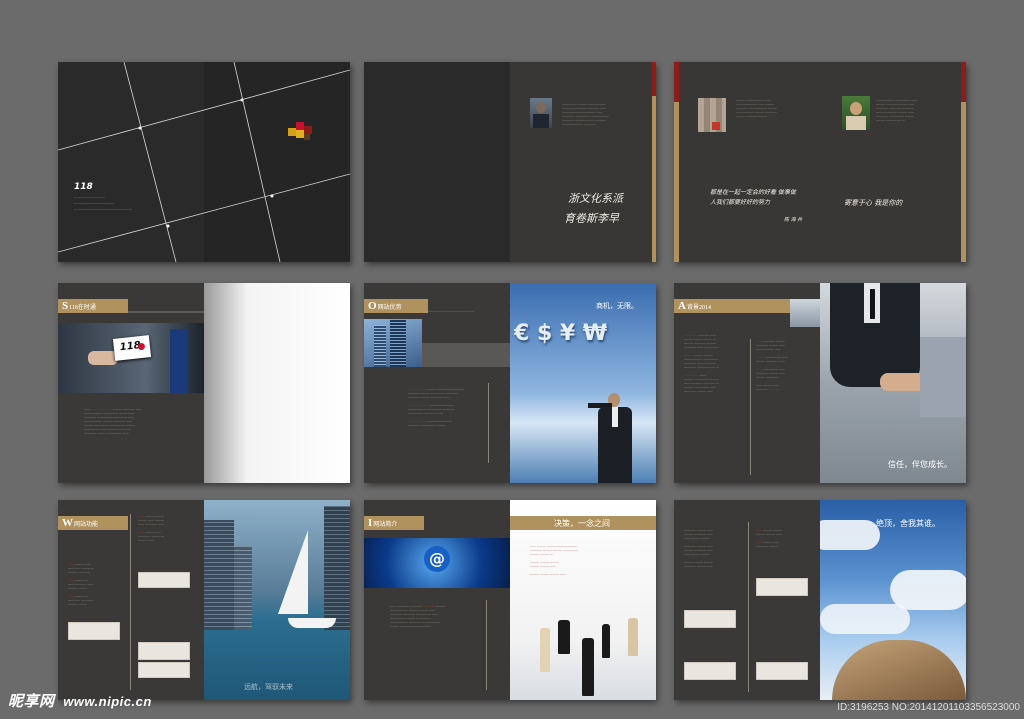 The image size is (1024, 719). What do you see at coordinates (963, 82) in the screenshot?
I see `red-edge-right` at bounding box center [963, 82].